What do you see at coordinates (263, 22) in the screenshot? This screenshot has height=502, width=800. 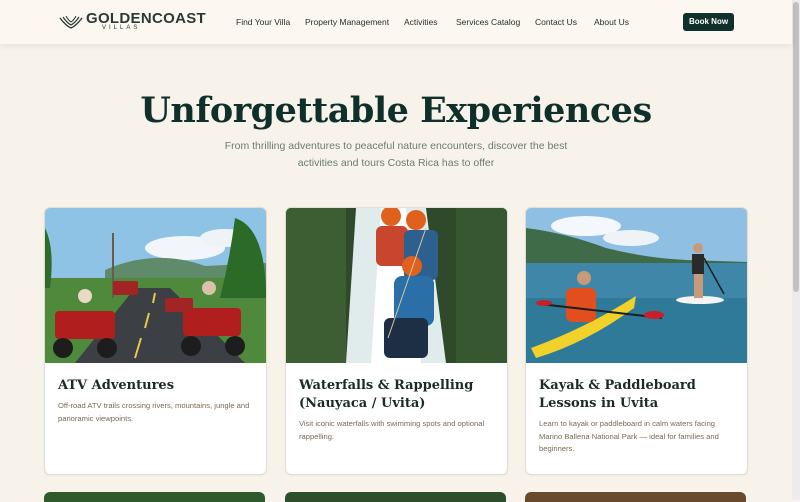 I see `nav-find-your-villa: Find Your Villa` at bounding box center [263, 22].